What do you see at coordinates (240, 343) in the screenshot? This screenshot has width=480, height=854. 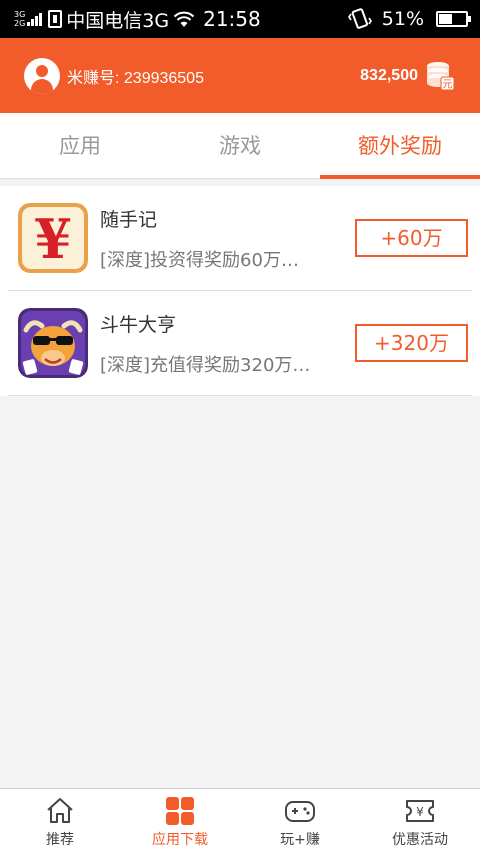 I see `list-item: 斗牛大亨 [深度]充值得奖励320万… +320万` at bounding box center [240, 343].